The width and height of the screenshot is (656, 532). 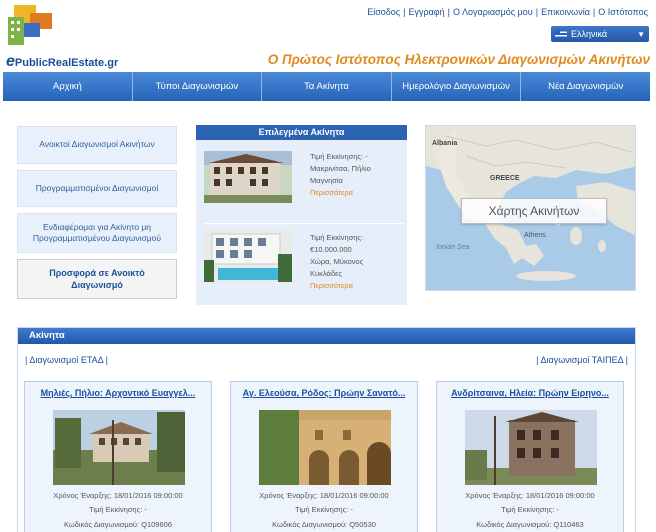 I want to click on language-select: Ελληνικά ▼, so click(x=600, y=34).